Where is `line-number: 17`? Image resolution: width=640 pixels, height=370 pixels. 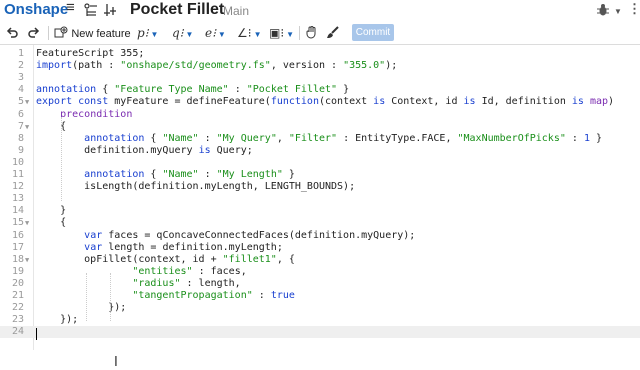
line-number: 17 is located at coordinates (17, 247).